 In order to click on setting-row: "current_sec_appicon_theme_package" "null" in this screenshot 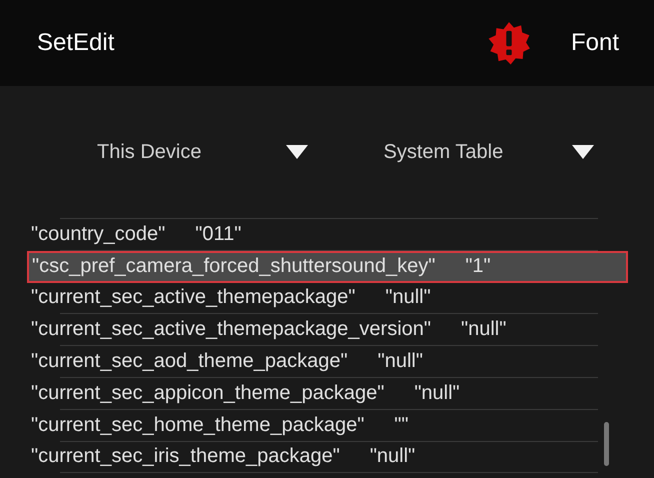, I will do `click(327, 394)`.